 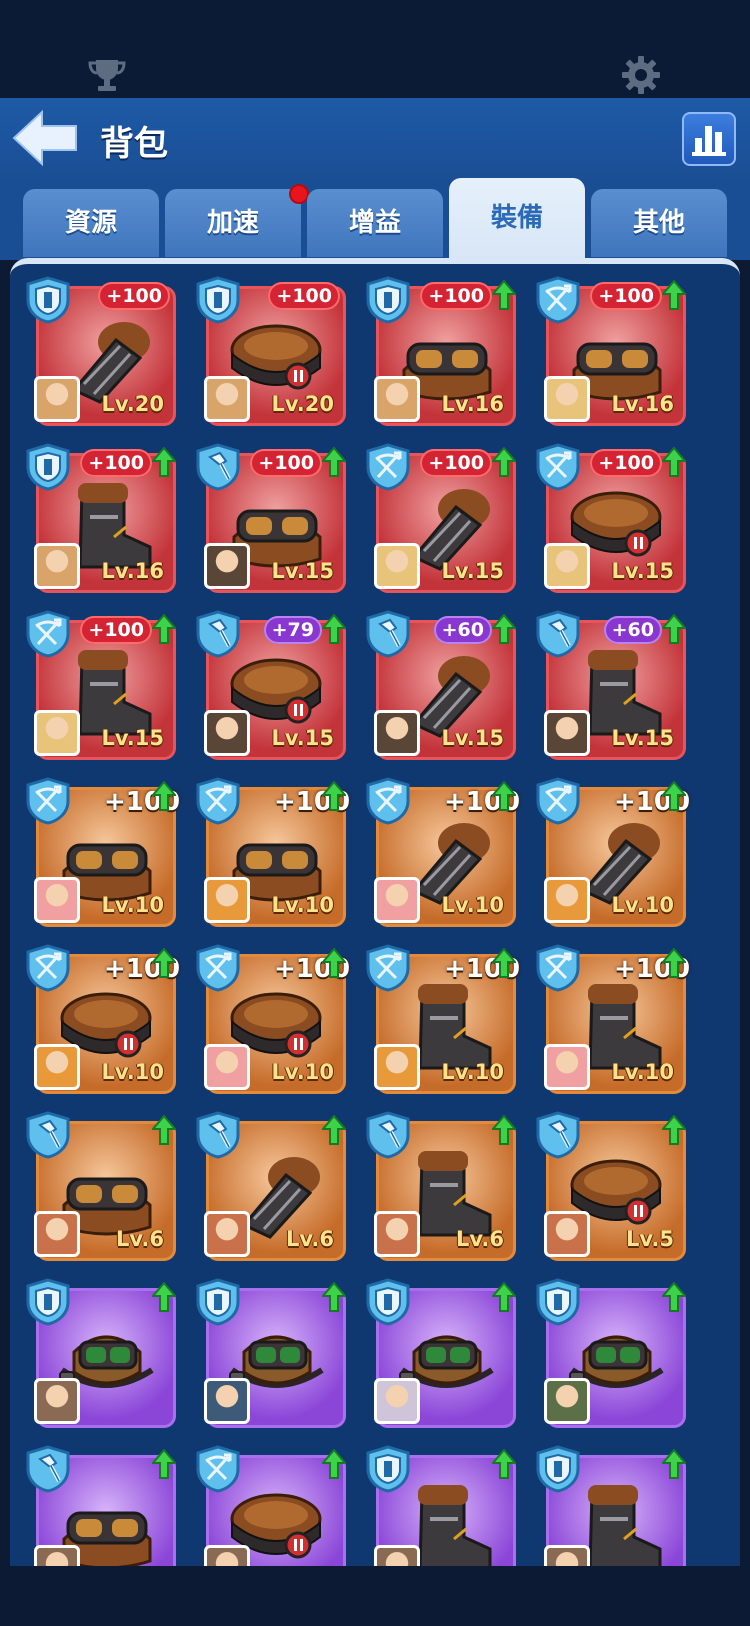 I want to click on stats-button, so click(x=709, y=139).